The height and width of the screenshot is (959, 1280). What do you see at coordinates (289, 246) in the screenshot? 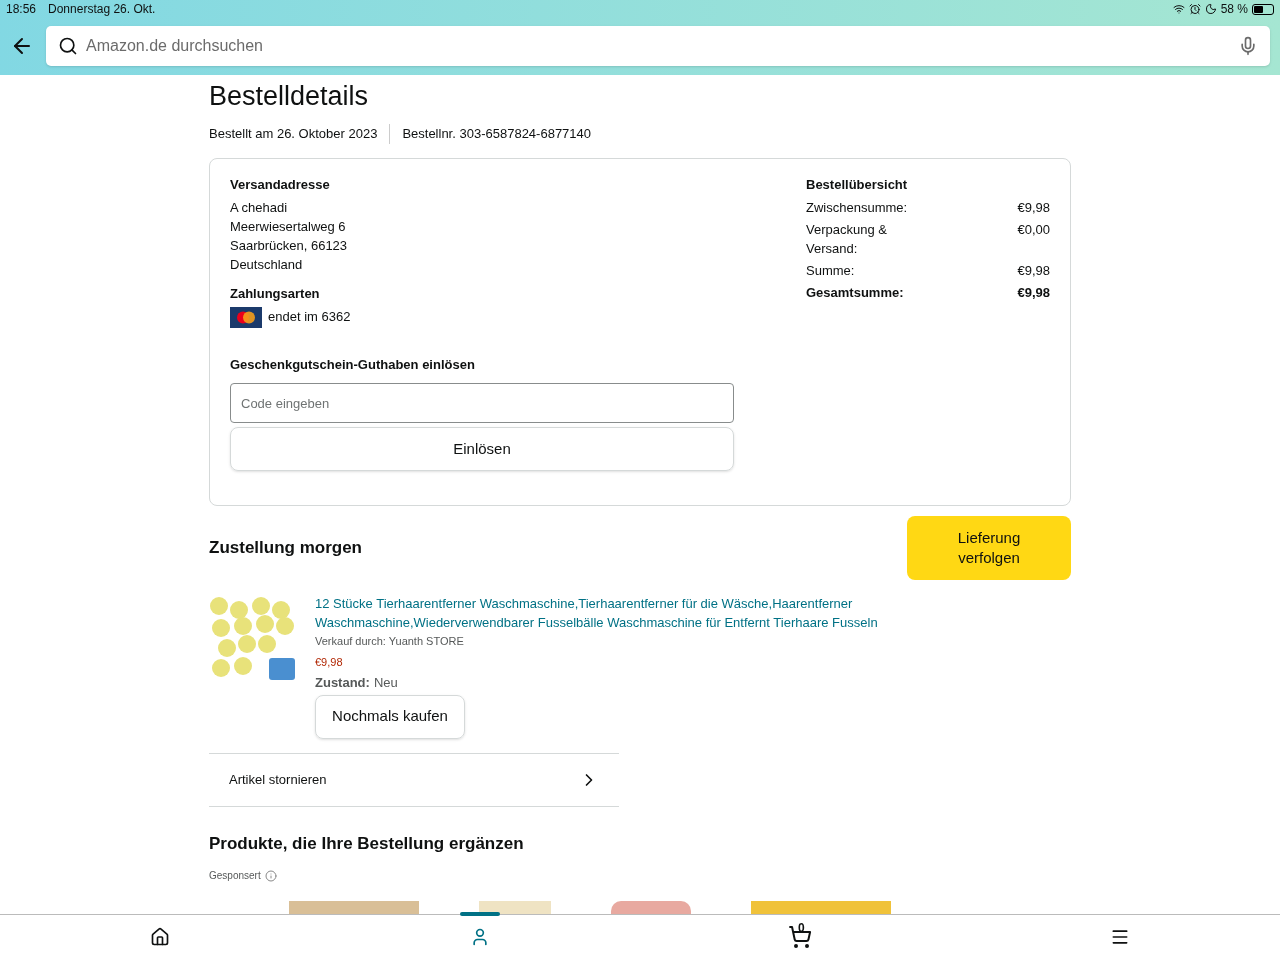
I see `address-line: Saarbrücken, 66123` at bounding box center [289, 246].